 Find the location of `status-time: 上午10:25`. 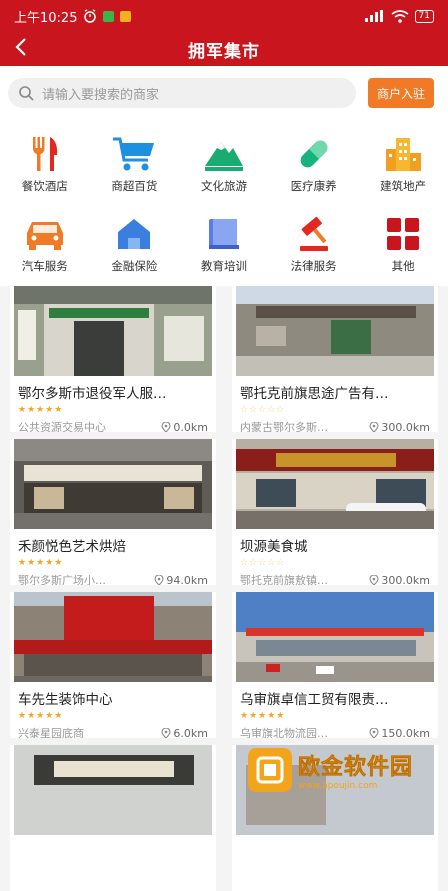

status-time: 上午10:25 is located at coordinates (45, 16).